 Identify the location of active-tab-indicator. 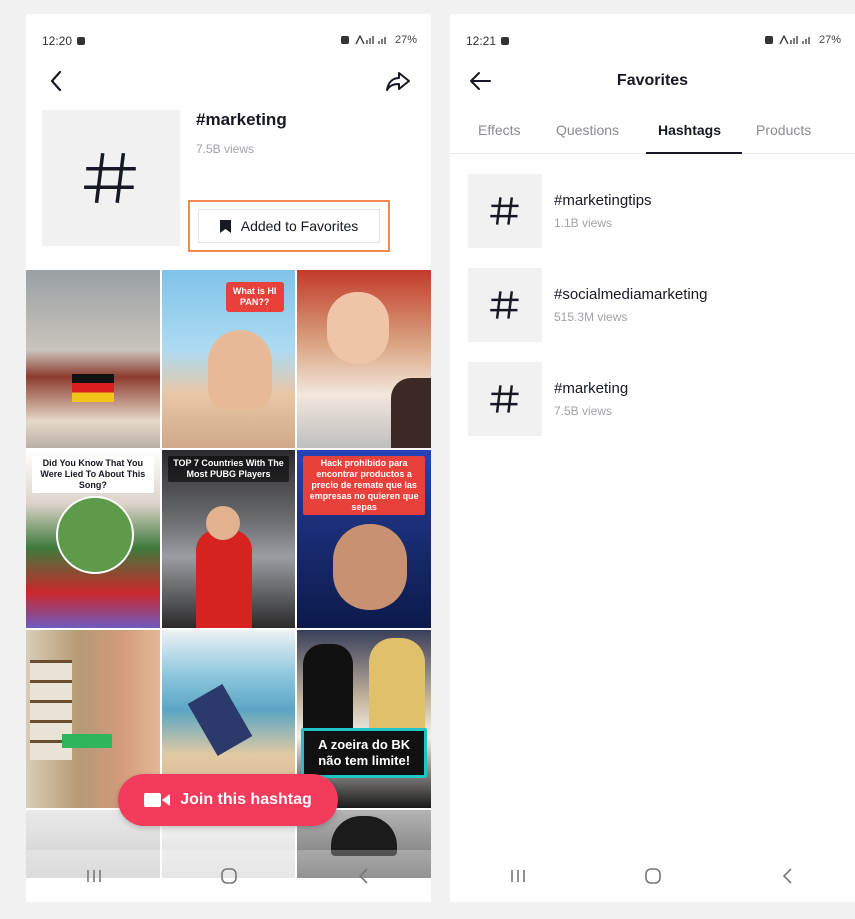
(694, 153).